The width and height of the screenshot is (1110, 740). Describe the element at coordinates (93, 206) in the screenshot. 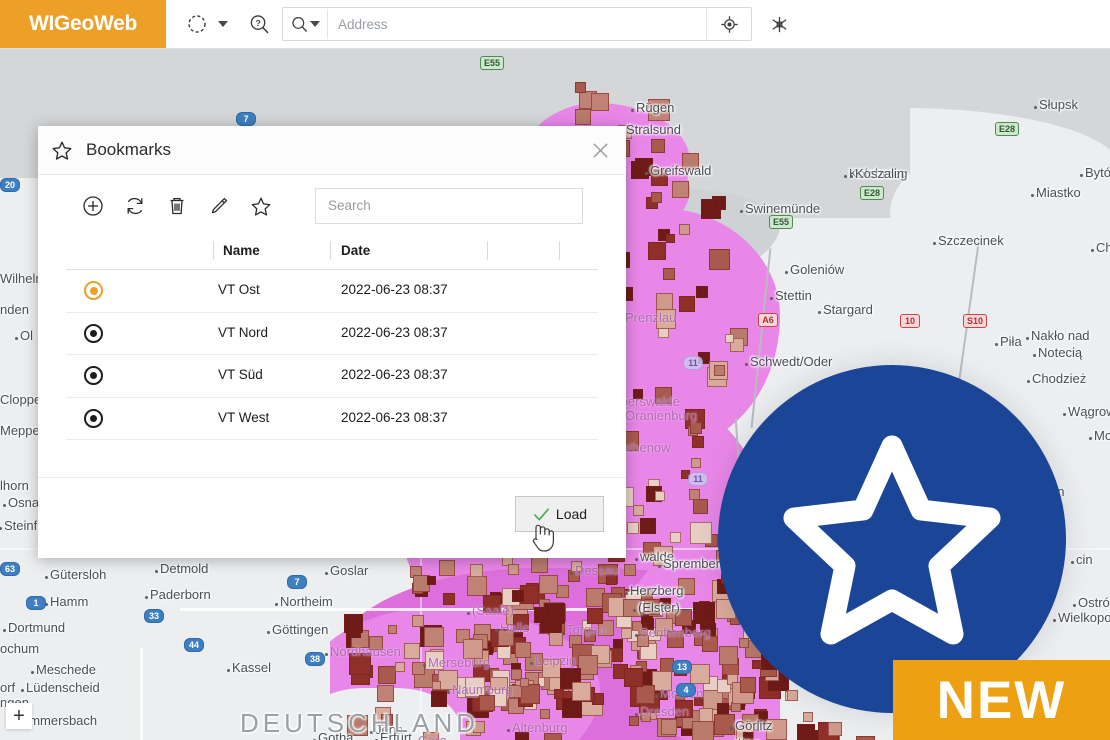

I see `add-bookmark-button` at that location.